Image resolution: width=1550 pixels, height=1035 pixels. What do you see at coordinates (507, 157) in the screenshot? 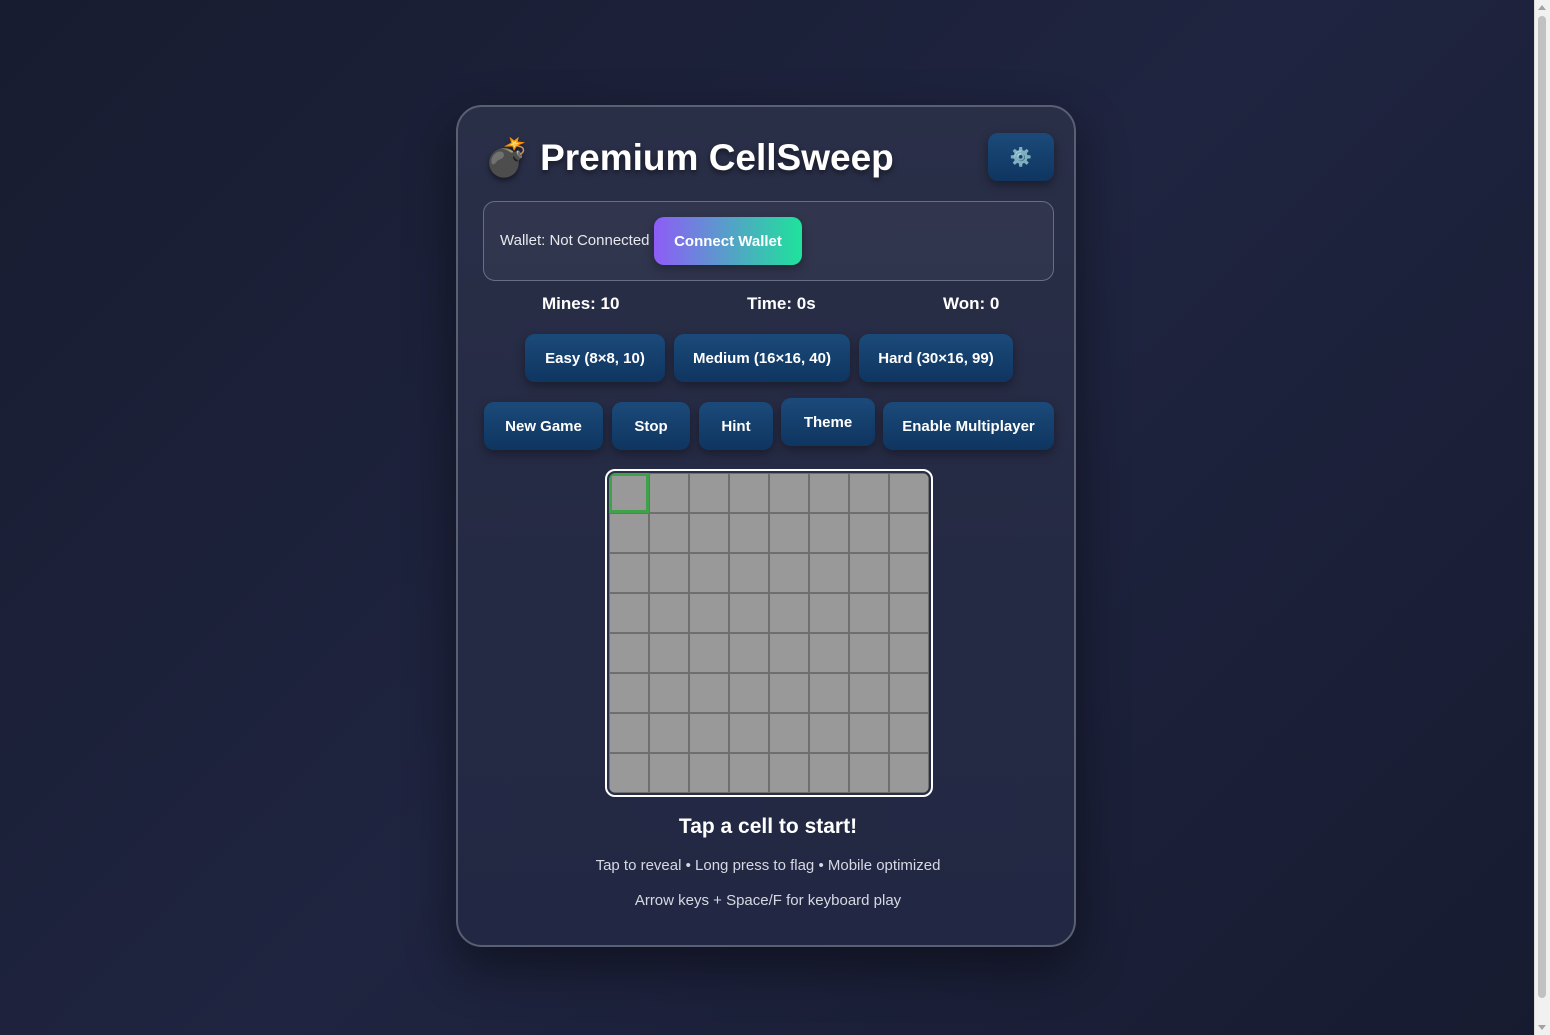
I see `bomb-icon: 💣` at bounding box center [507, 157].